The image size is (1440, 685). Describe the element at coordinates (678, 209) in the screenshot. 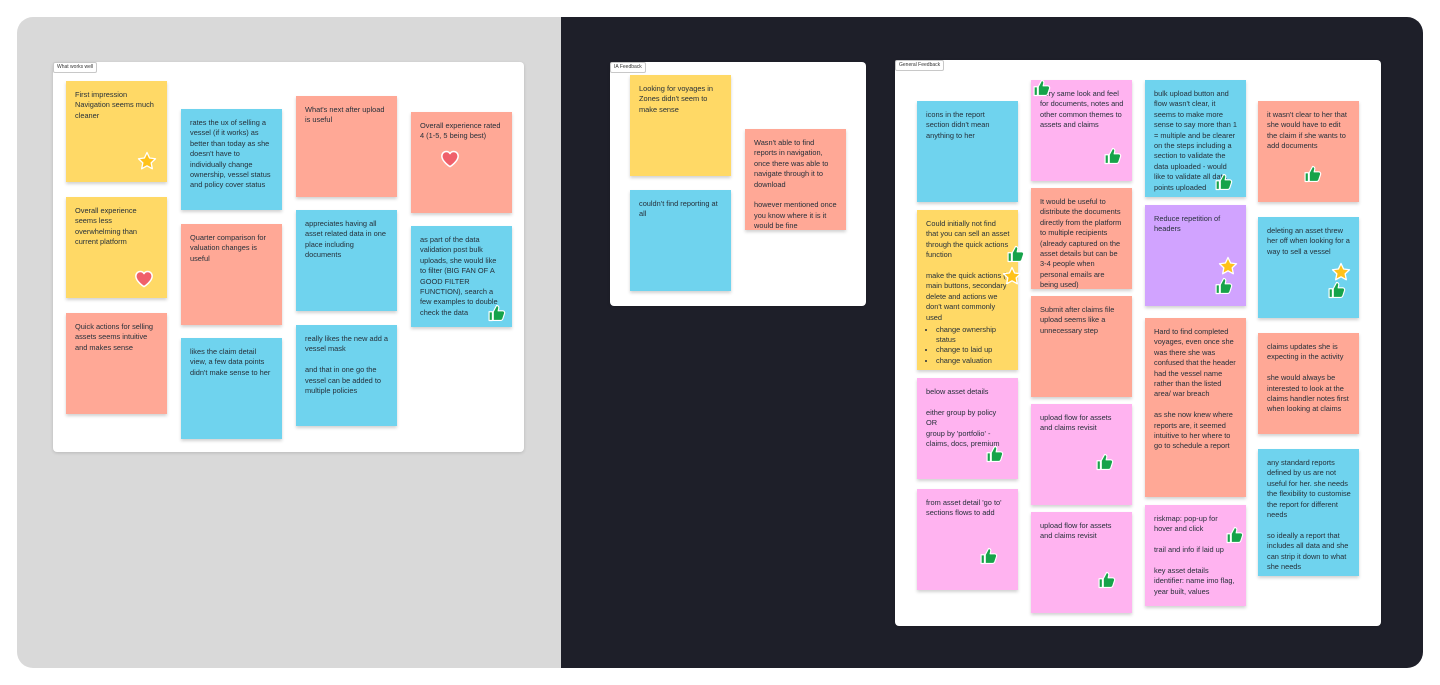

I see `note-text: couldn't find reporting at all` at that location.